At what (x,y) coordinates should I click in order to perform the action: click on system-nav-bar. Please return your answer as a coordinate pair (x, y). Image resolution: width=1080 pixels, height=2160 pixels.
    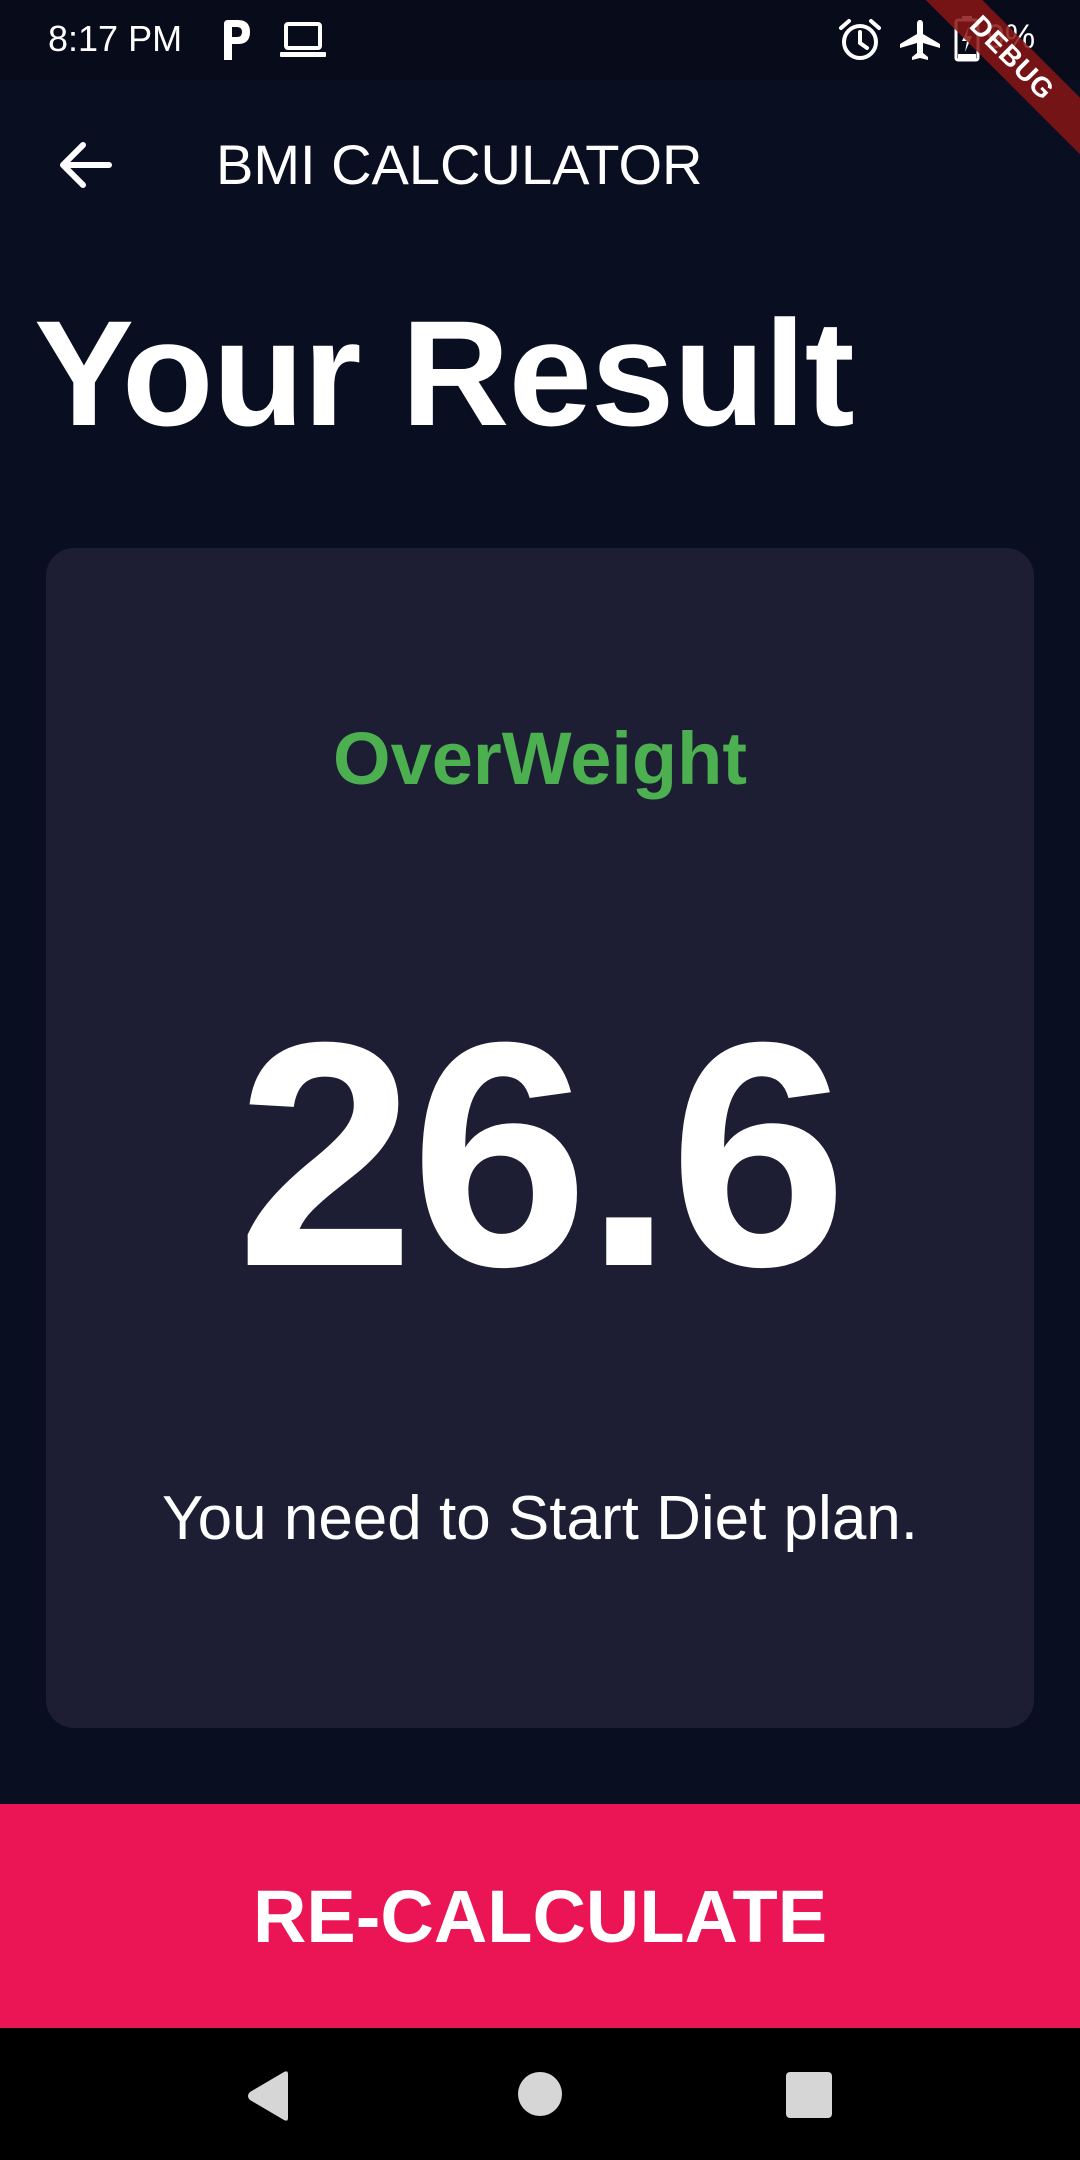
    Looking at the image, I should click on (540, 2094).